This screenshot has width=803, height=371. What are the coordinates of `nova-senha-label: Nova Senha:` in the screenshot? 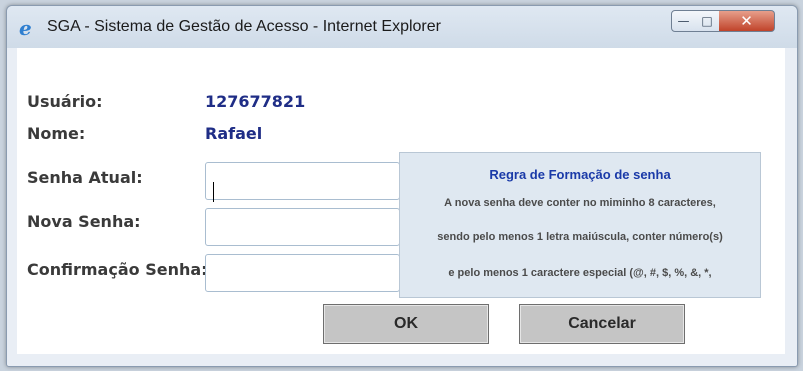 It's located at (84, 221).